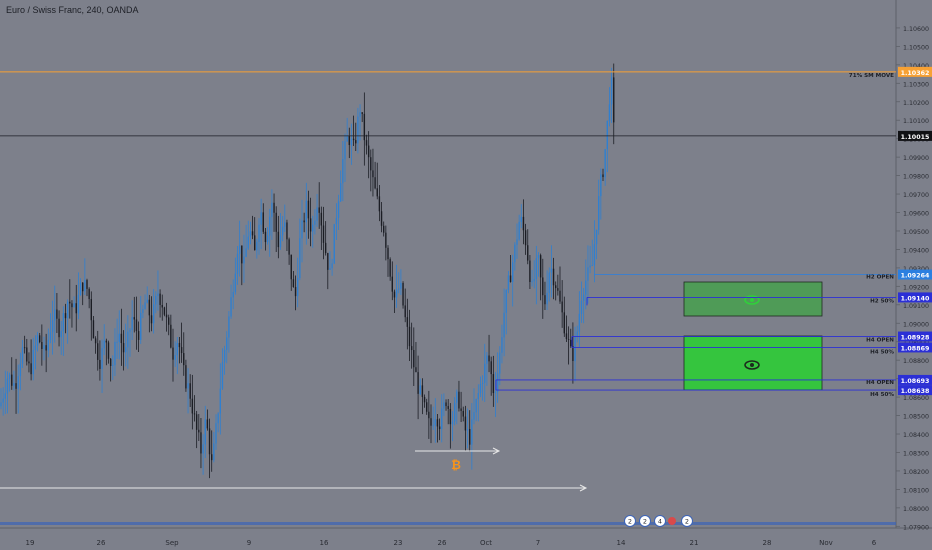 The height and width of the screenshot is (550, 932). Describe the element at coordinates (915, 391) in the screenshot. I see `price-tag-label: 1.08638` at that location.